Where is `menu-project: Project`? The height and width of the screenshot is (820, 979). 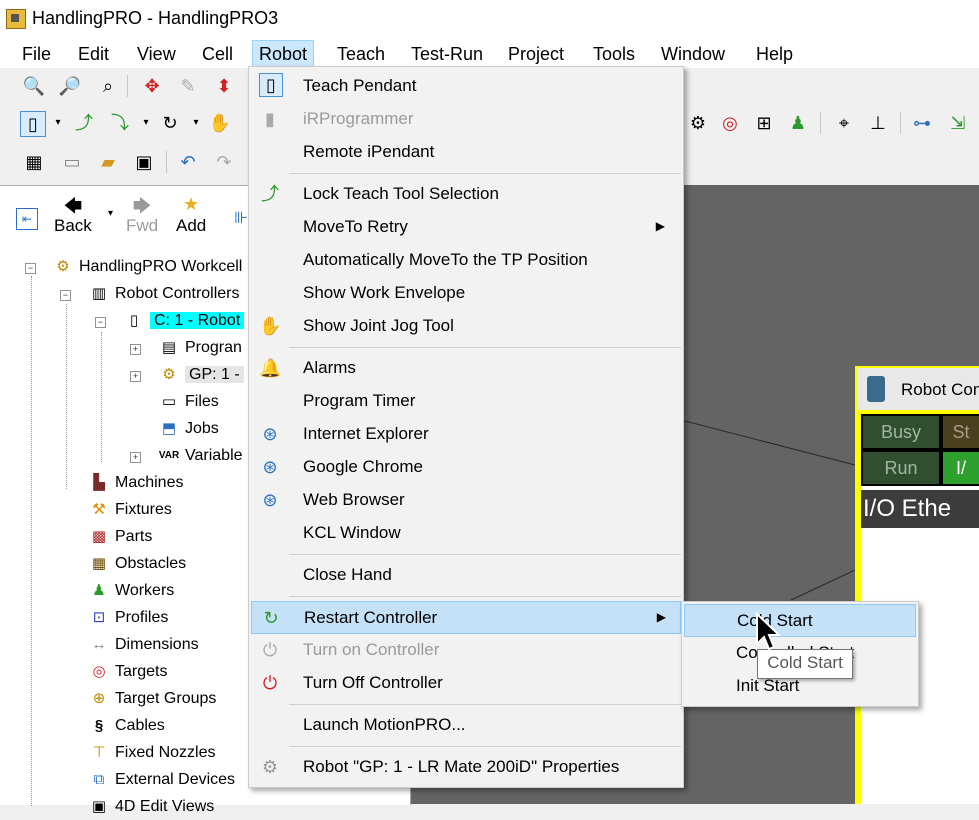
menu-project: Project is located at coordinates (536, 54).